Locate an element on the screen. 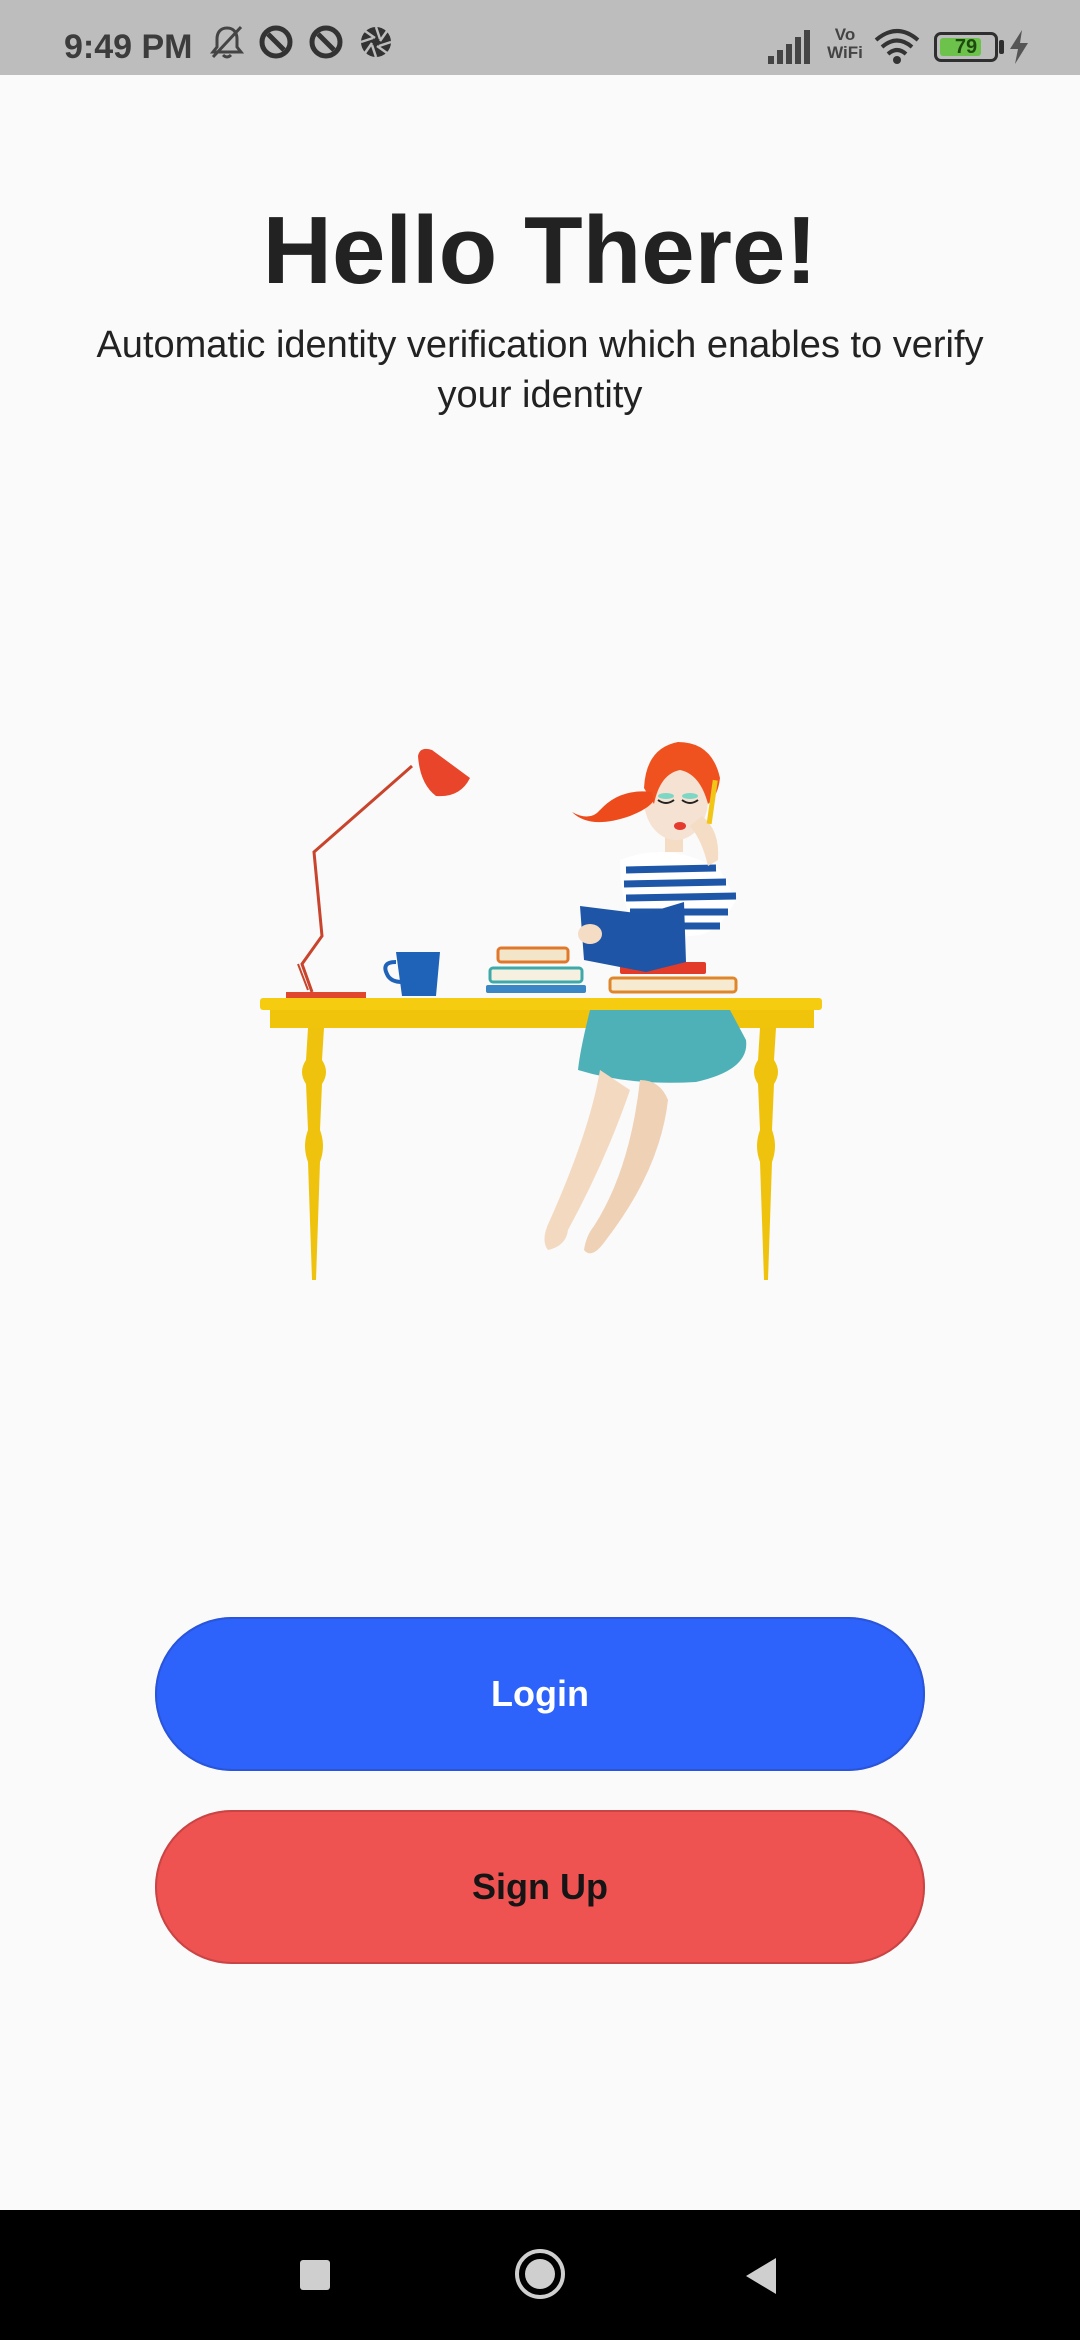 The width and height of the screenshot is (1080, 2340). wifi-icon is located at coordinates (897, 46).